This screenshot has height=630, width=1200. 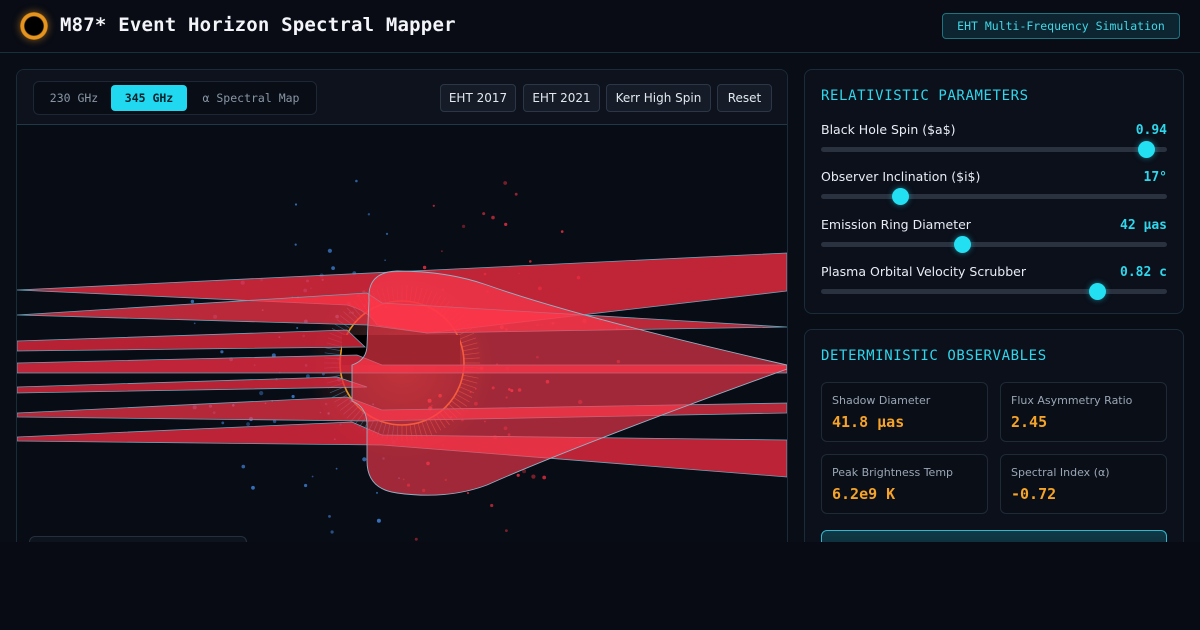 I want to click on black-hole-logo-icon, so click(x=34, y=26).